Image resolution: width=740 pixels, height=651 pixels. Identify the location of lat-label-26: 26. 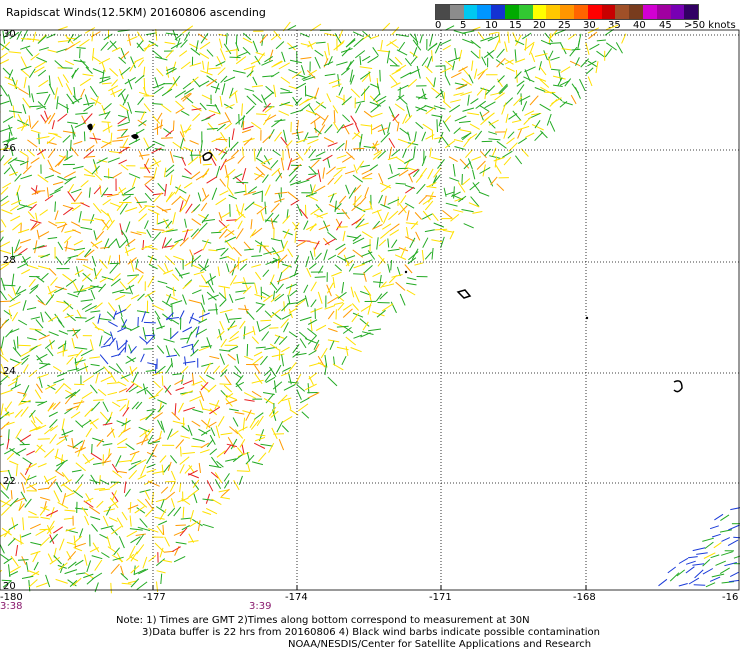
(9, 148).